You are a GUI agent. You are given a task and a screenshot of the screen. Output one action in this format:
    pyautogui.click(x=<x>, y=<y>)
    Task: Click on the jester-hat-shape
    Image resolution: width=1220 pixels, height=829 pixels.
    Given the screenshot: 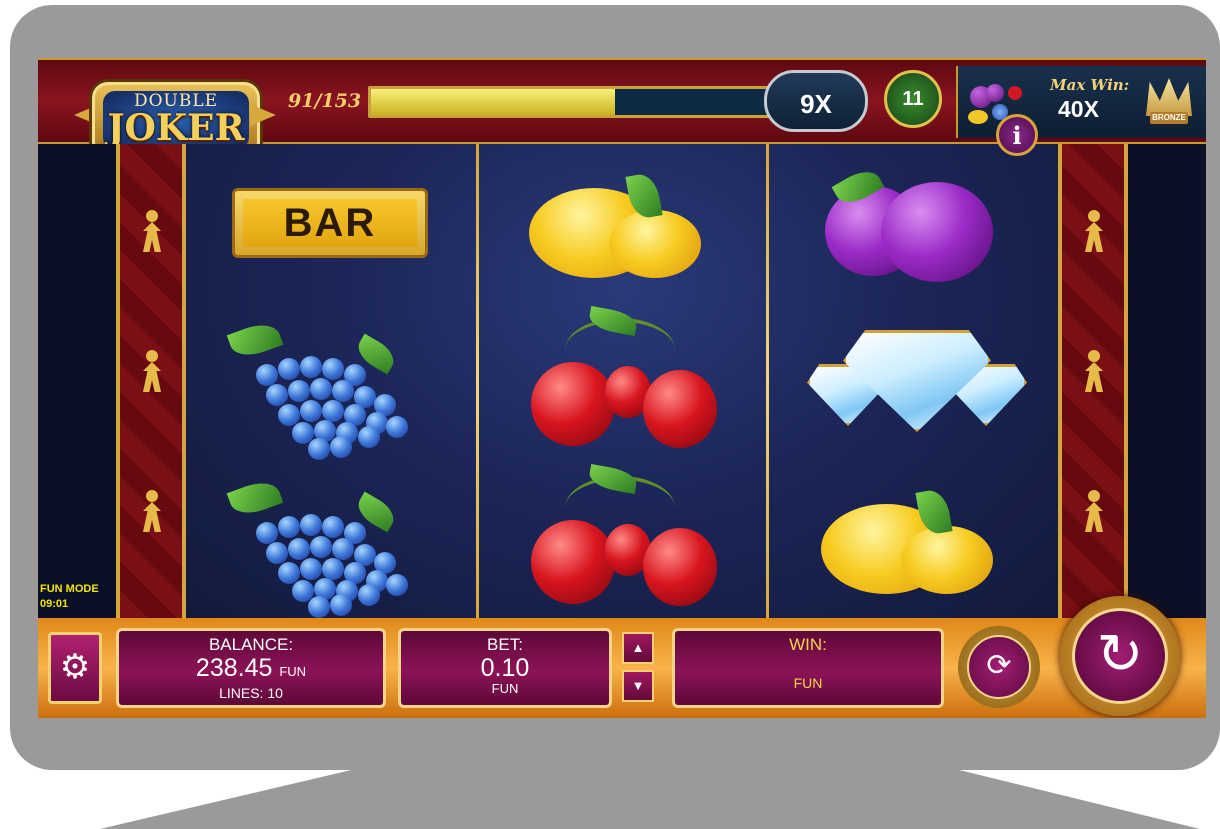 What is the action you would take?
    pyautogui.click(x=1169, y=97)
    